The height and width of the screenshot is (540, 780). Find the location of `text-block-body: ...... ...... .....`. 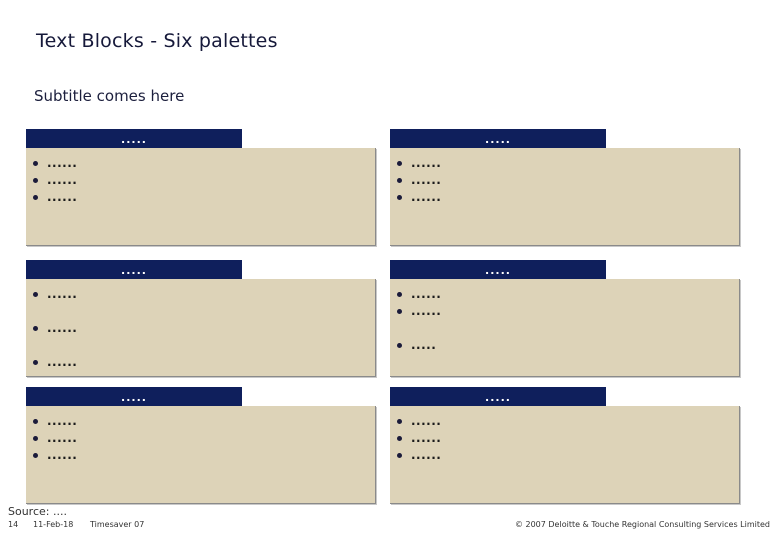

text-block-body: ...... ...... ..... is located at coordinates (565, 328).